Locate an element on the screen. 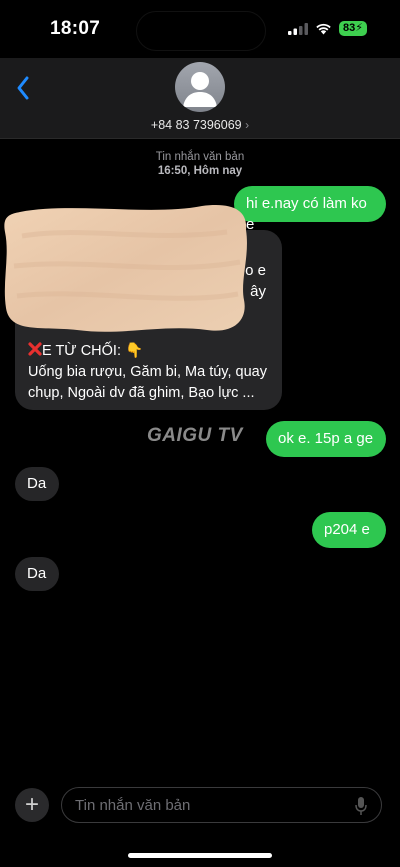 The image size is (400, 867). message-outgoing: ok e. 15p a ge is located at coordinates (326, 439).